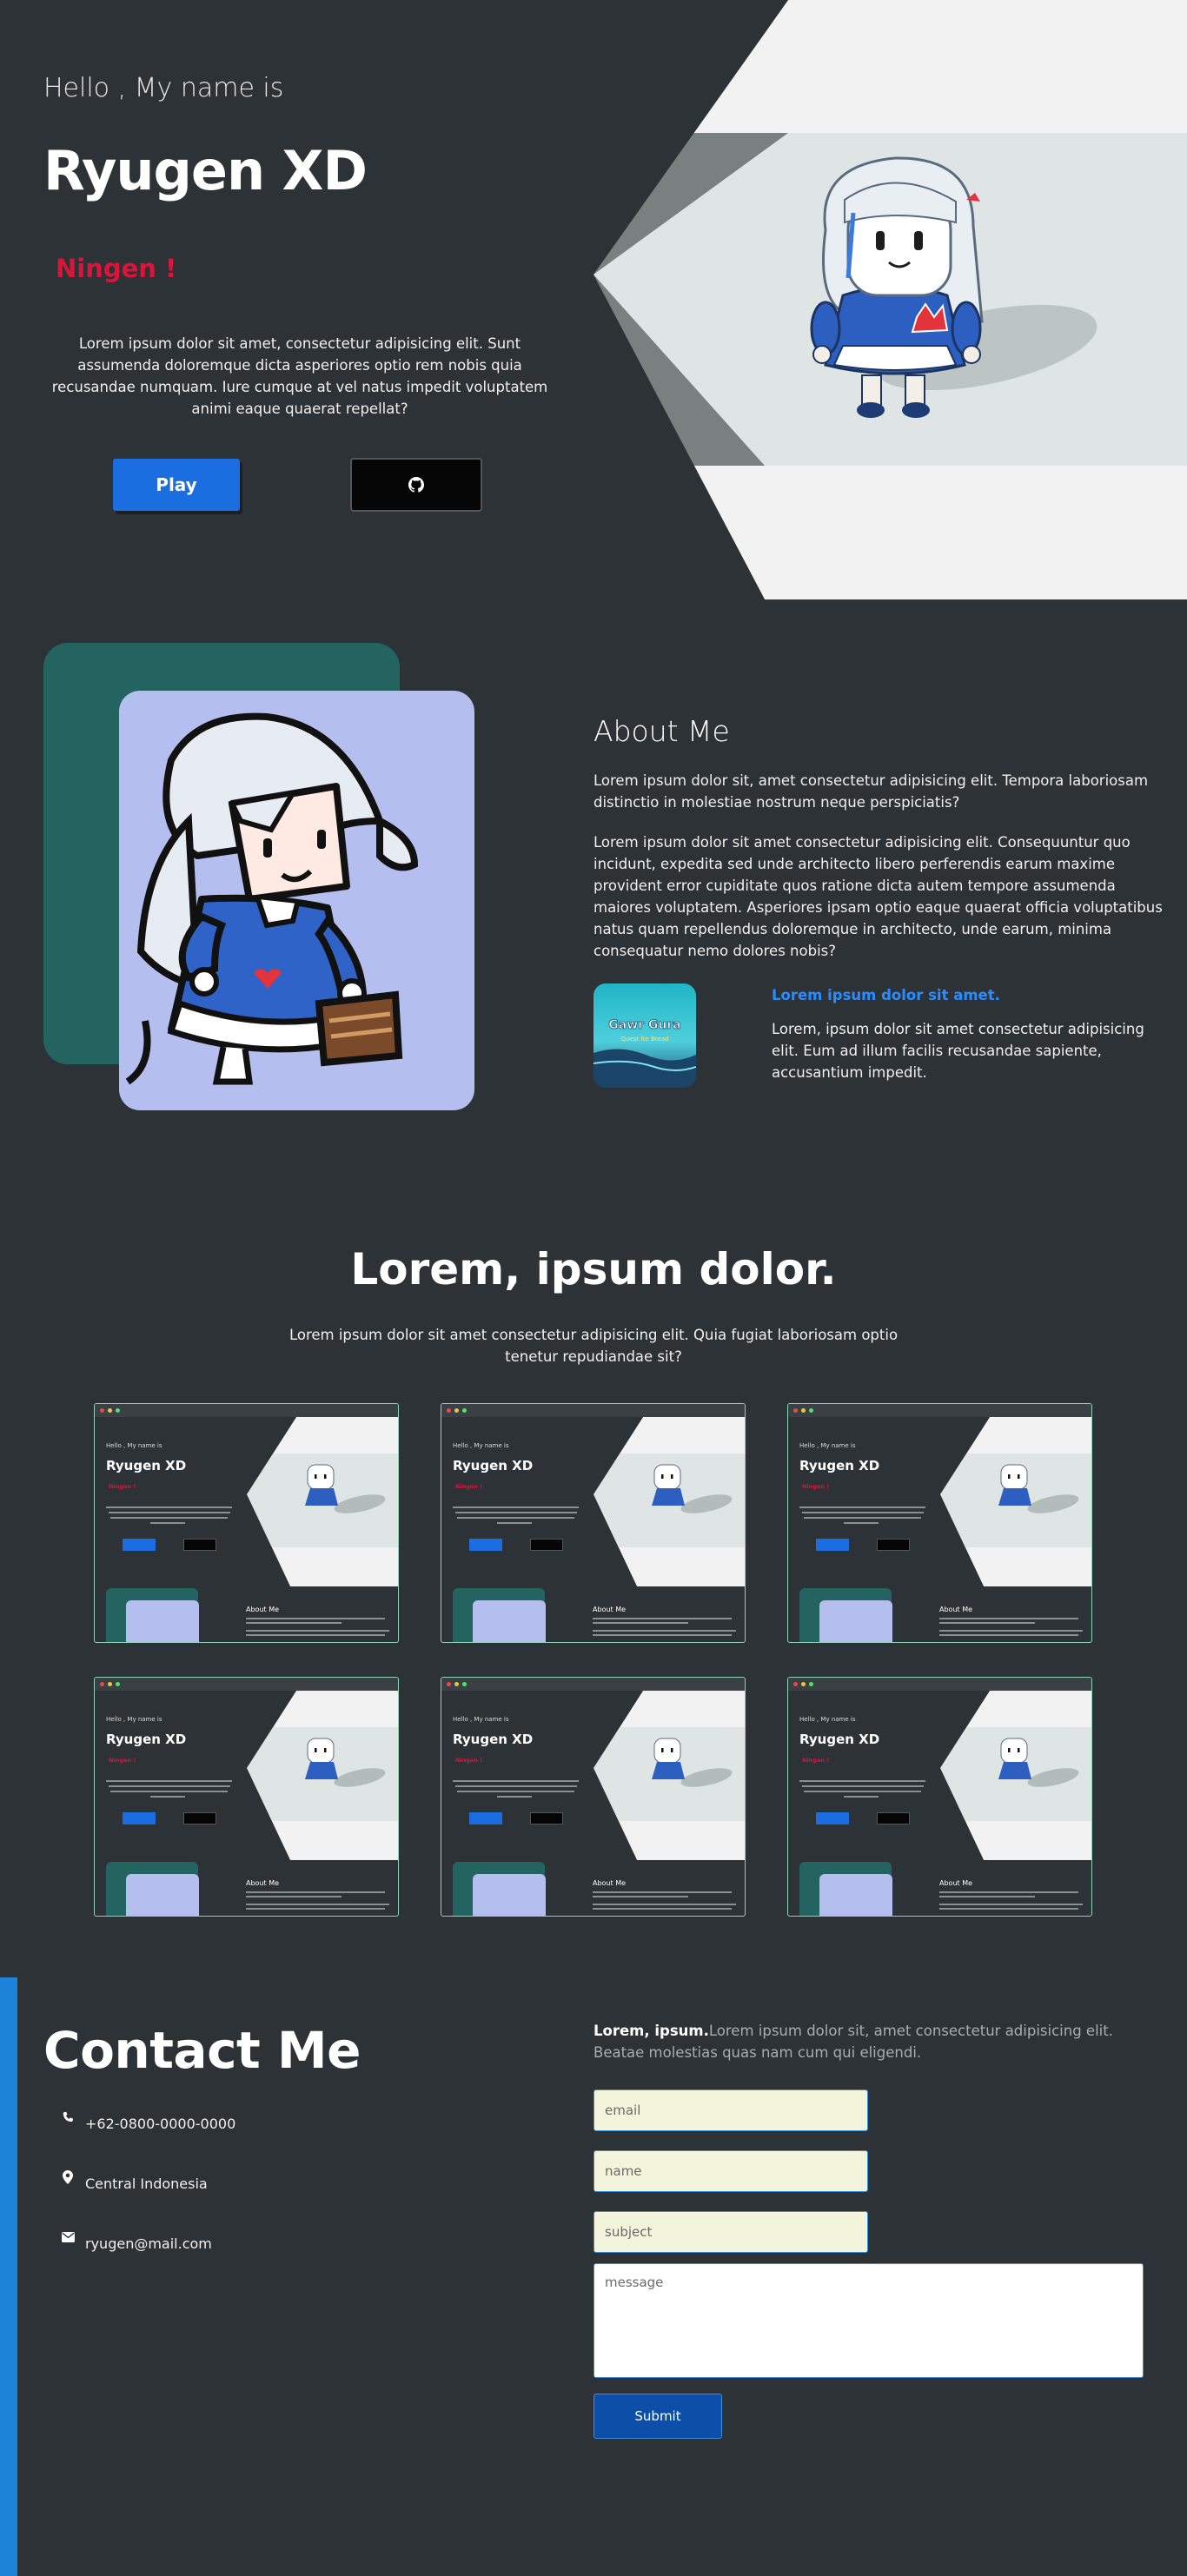  What do you see at coordinates (202, 2050) in the screenshot?
I see `contact-title: Contact Me` at bounding box center [202, 2050].